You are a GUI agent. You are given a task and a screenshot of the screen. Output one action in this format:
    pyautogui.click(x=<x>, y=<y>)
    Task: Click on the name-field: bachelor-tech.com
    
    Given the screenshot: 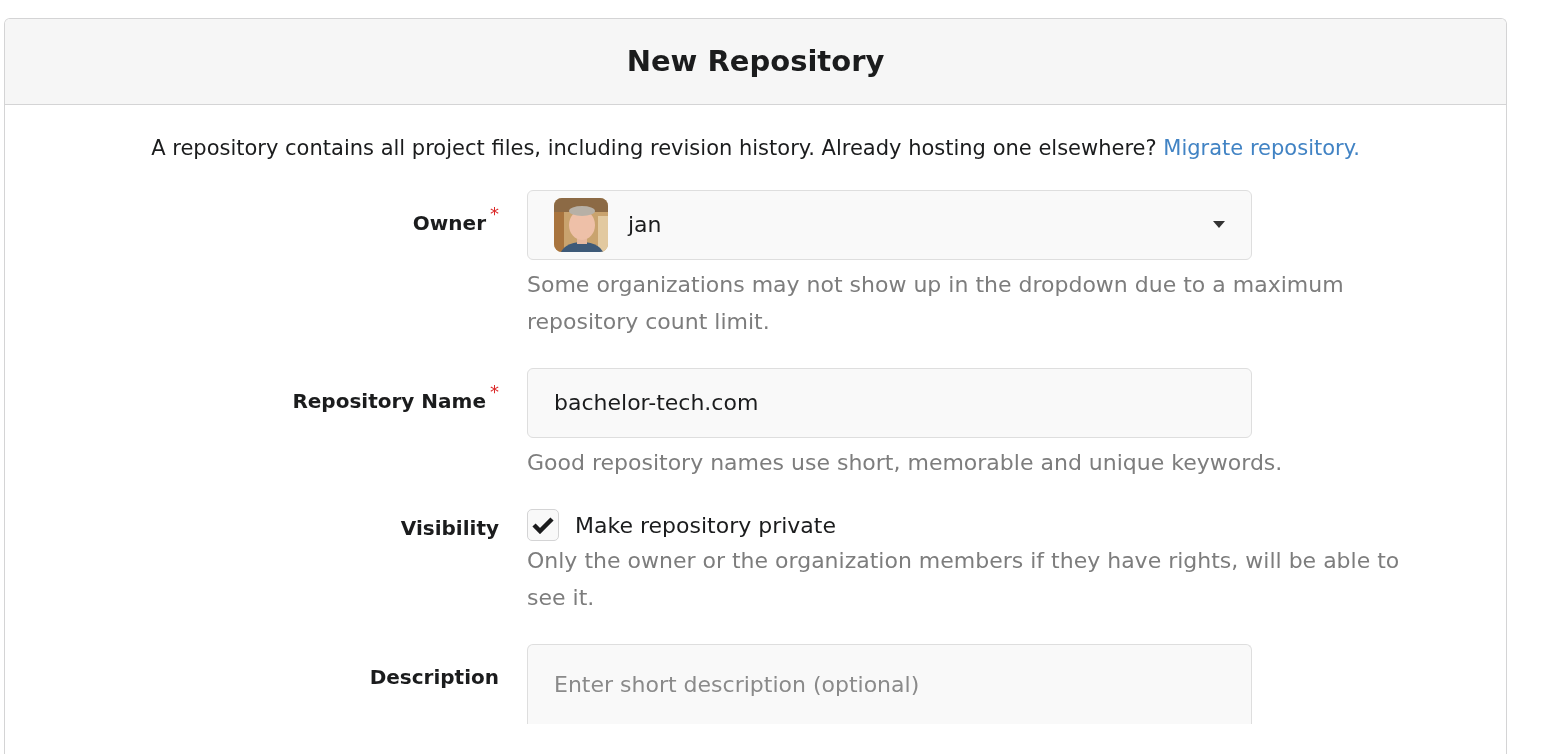 What is the action you would take?
    pyautogui.click(x=889, y=402)
    